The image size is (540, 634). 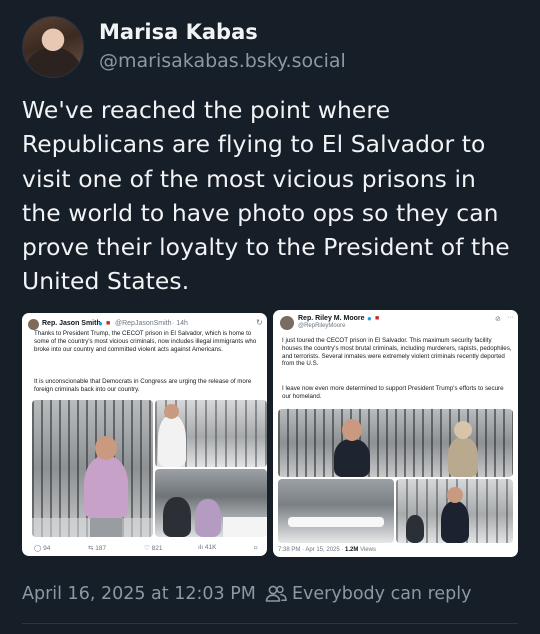 I want to click on like-count: 821, so click(x=157, y=548).